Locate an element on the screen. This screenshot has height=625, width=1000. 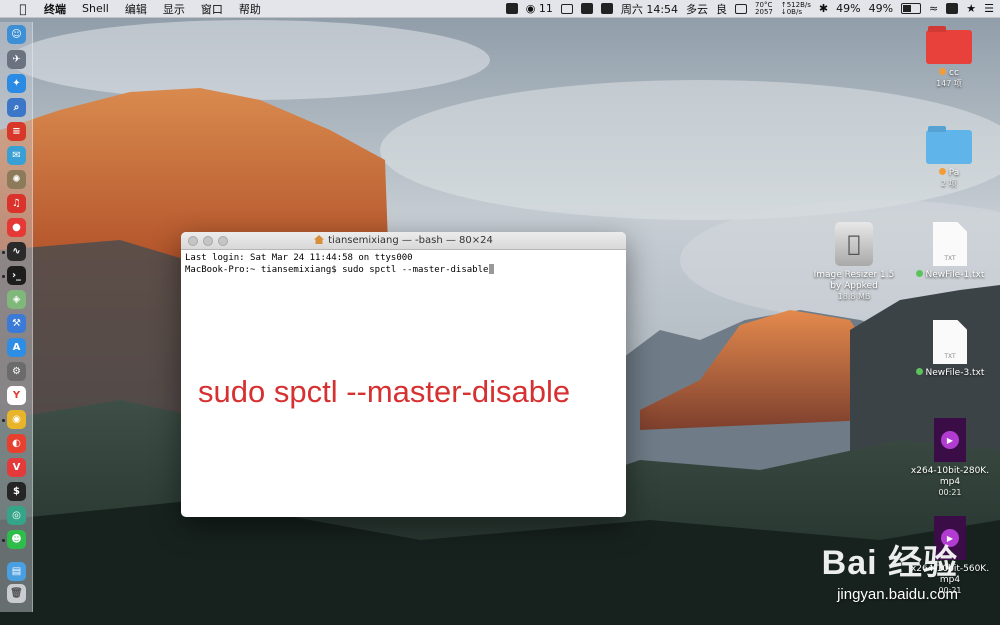
app-music-icon: ♫ is located at coordinates (16, 203).